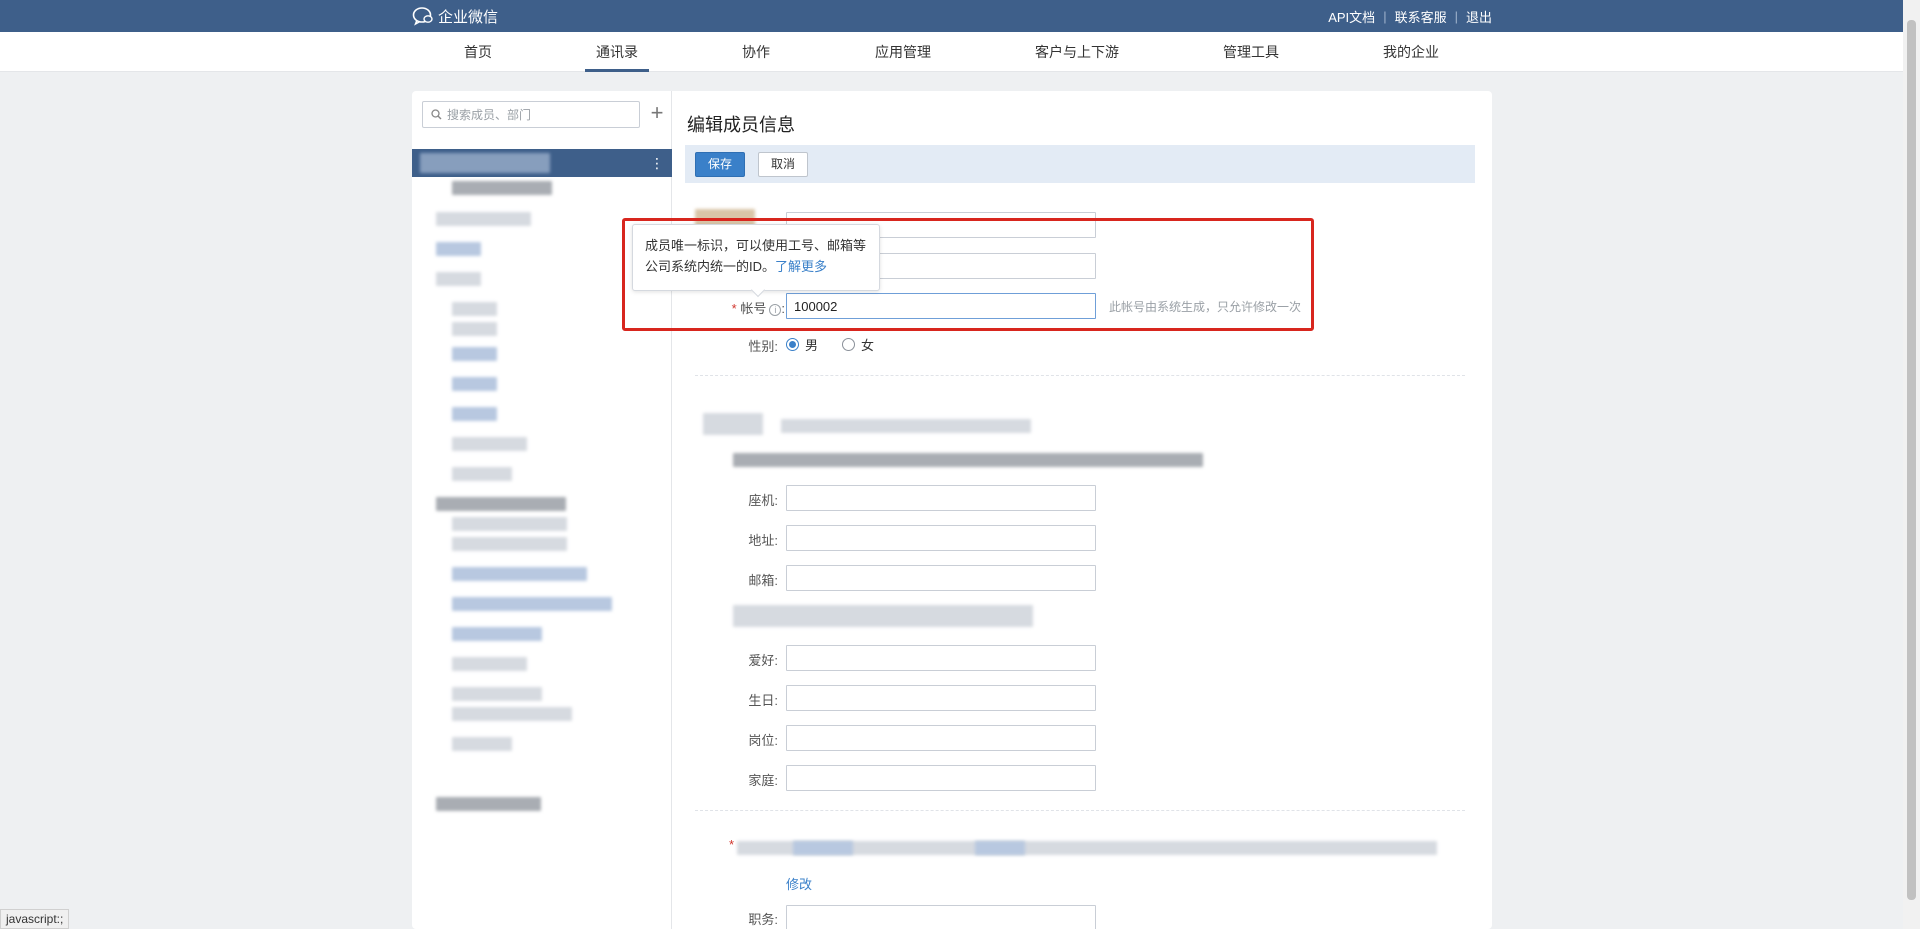 This screenshot has width=1920, height=929. I want to click on top-bar: 企业微信 API文档 | 联系客服 | 退出, so click(960, 16).